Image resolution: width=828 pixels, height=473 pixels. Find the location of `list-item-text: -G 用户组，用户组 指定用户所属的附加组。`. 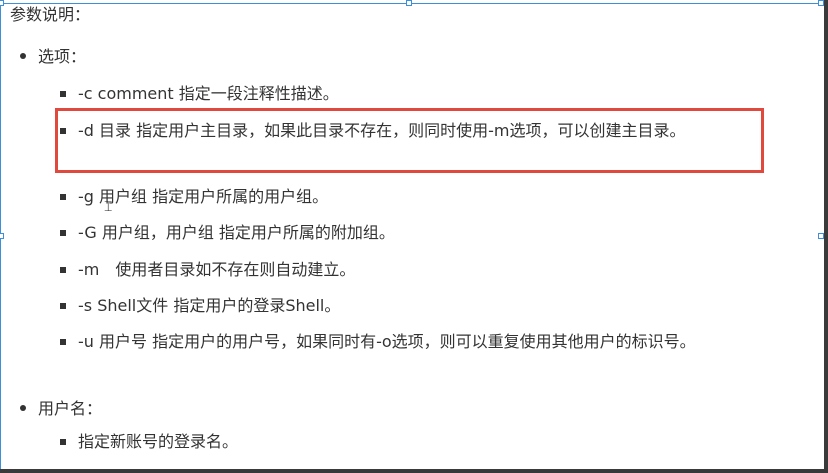

list-item-text: -G 用户组，用户组 指定用户所属的附加组。 is located at coordinates (236, 232).